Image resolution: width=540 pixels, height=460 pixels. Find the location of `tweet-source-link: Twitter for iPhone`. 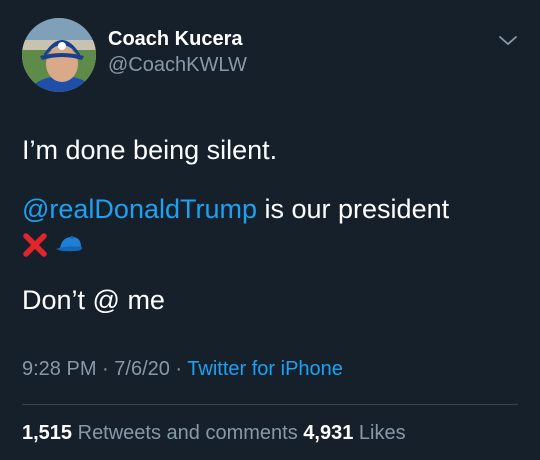

tweet-source-link: Twitter for iPhone is located at coordinates (265, 369).